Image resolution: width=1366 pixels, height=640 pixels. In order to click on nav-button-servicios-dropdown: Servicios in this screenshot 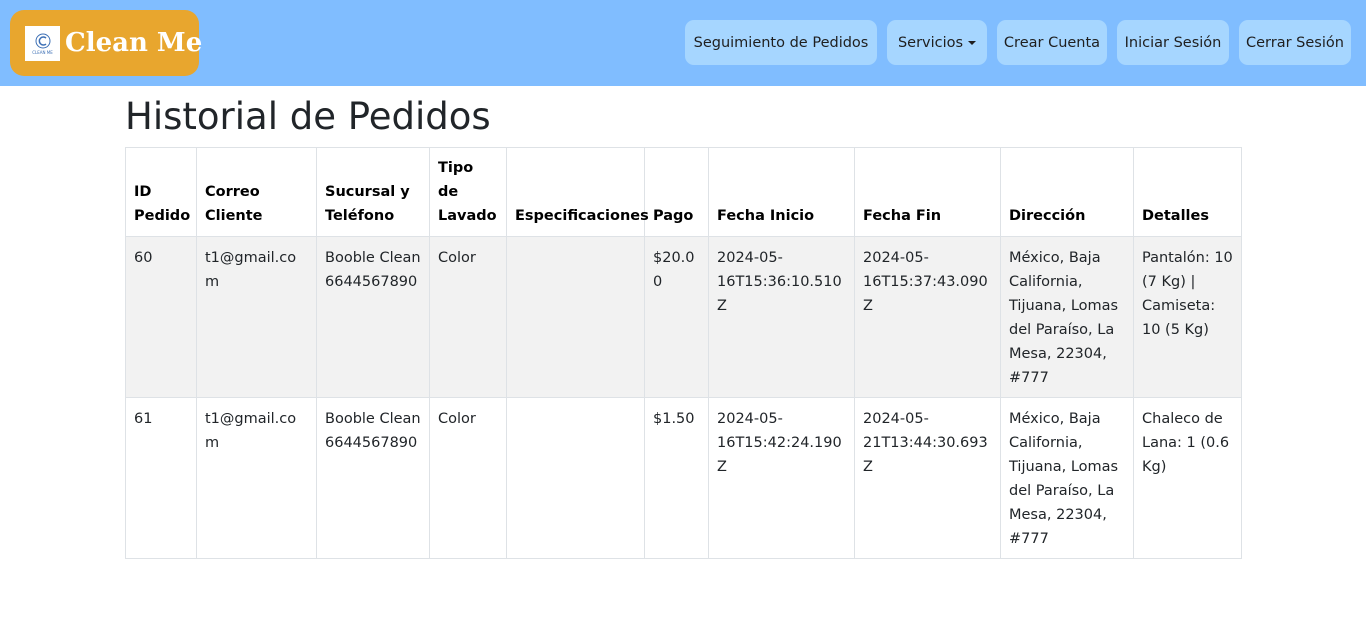, I will do `click(937, 42)`.